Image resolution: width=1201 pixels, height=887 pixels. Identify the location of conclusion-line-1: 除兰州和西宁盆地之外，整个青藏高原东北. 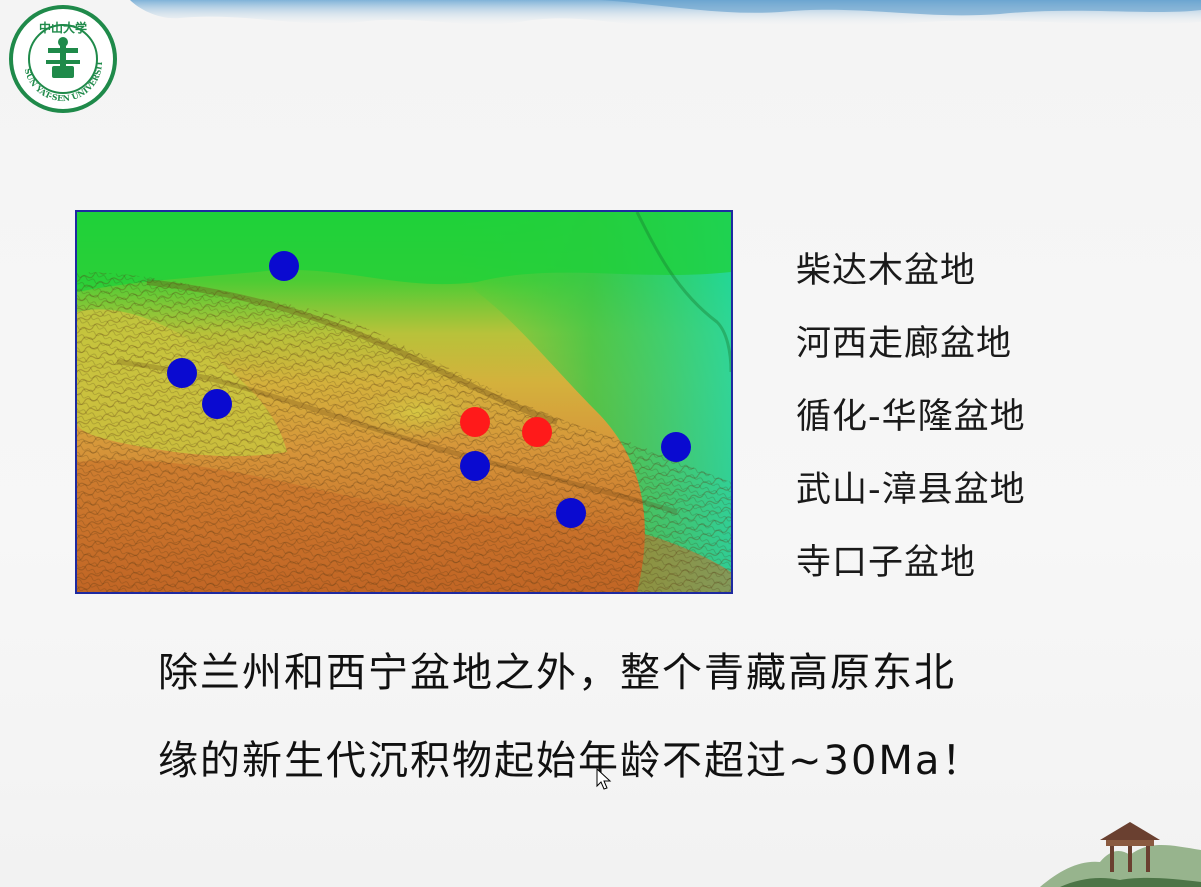
(557, 673).